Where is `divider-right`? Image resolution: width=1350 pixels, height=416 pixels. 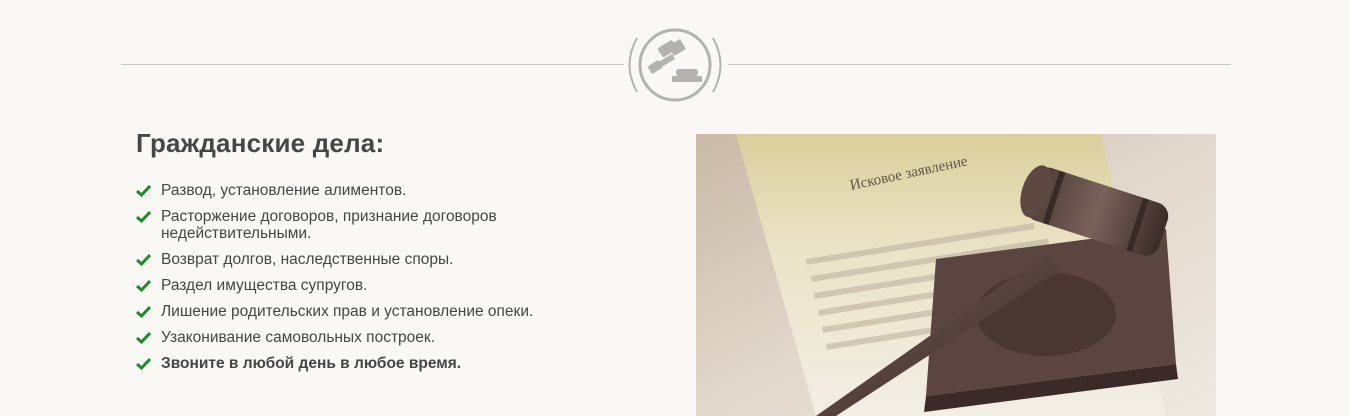
divider-right is located at coordinates (979, 64).